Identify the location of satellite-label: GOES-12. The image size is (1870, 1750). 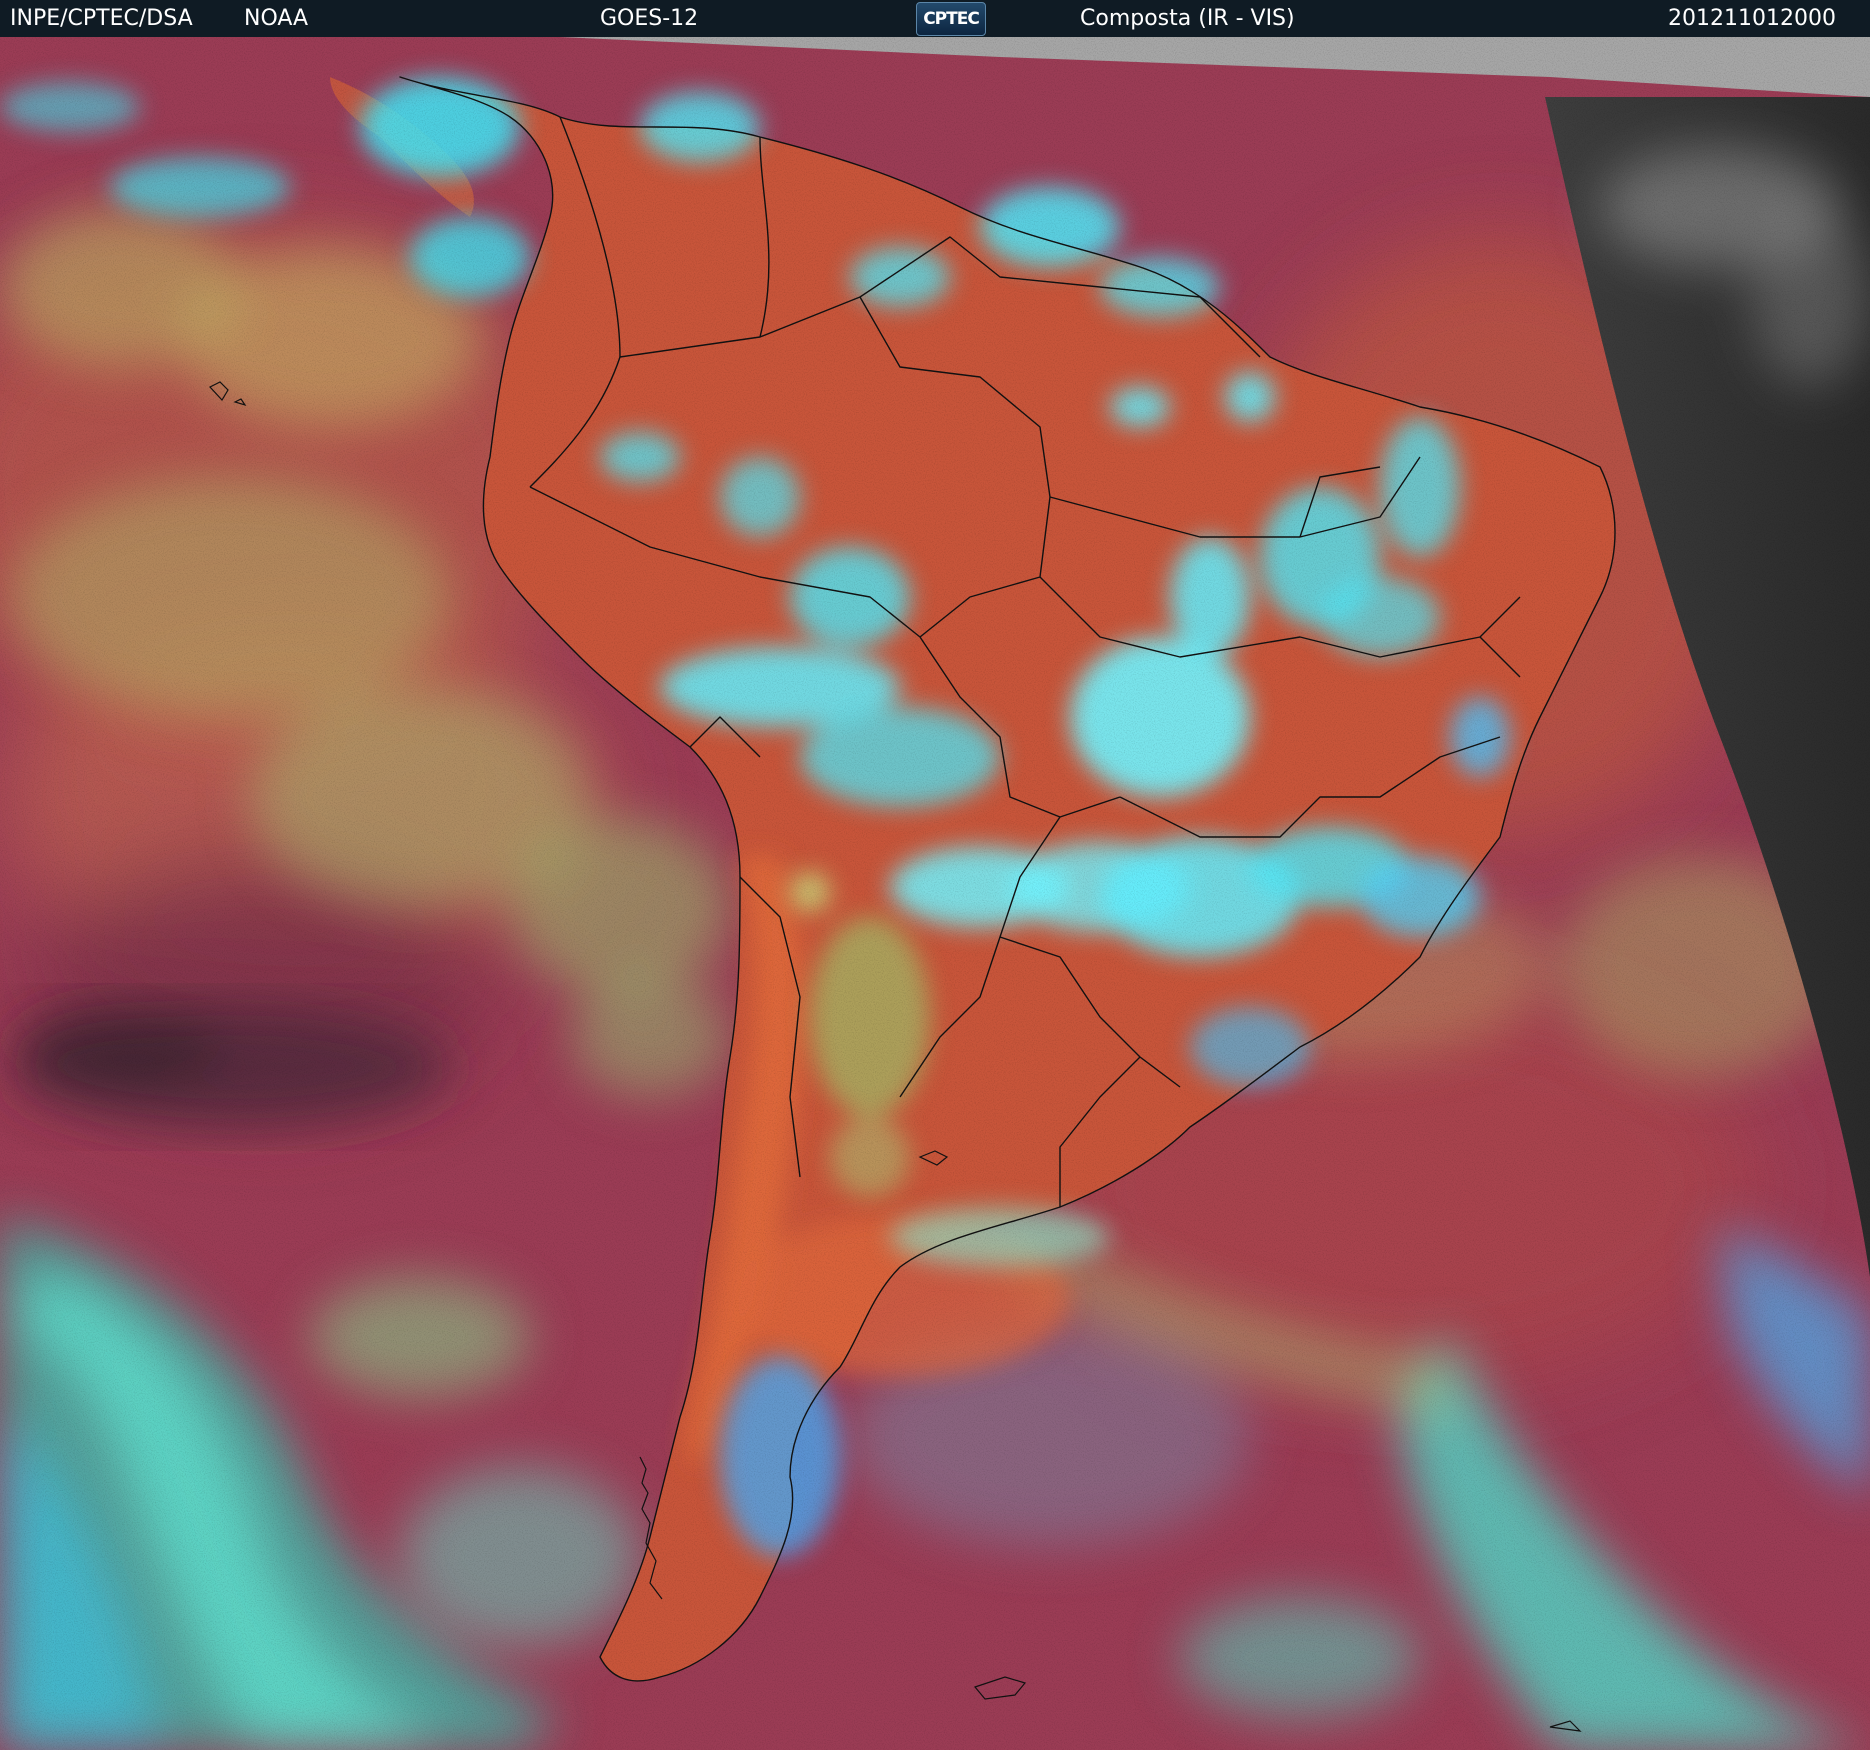
(649, 18).